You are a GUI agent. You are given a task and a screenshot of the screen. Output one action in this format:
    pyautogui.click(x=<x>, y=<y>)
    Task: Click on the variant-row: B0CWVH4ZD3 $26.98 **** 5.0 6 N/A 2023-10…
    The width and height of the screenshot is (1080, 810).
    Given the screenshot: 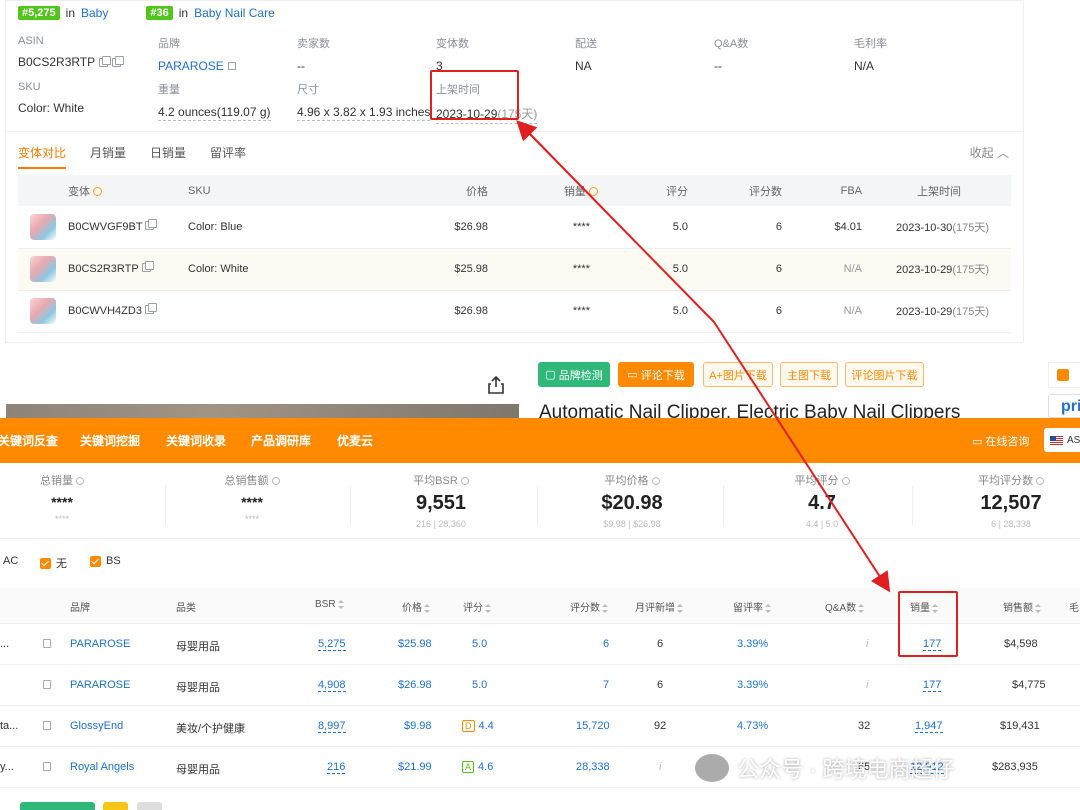 What is the action you would take?
    pyautogui.click(x=514, y=311)
    